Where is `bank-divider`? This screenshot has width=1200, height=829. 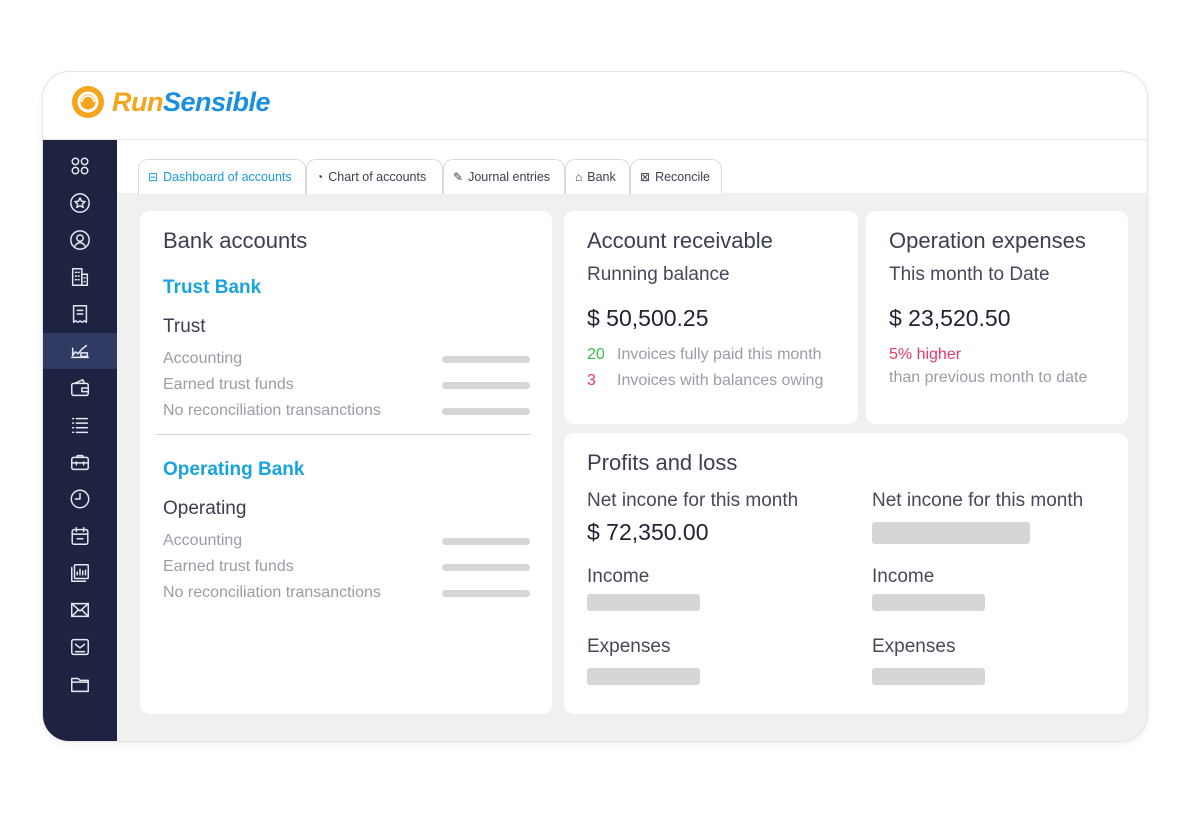
bank-divider is located at coordinates (343, 434).